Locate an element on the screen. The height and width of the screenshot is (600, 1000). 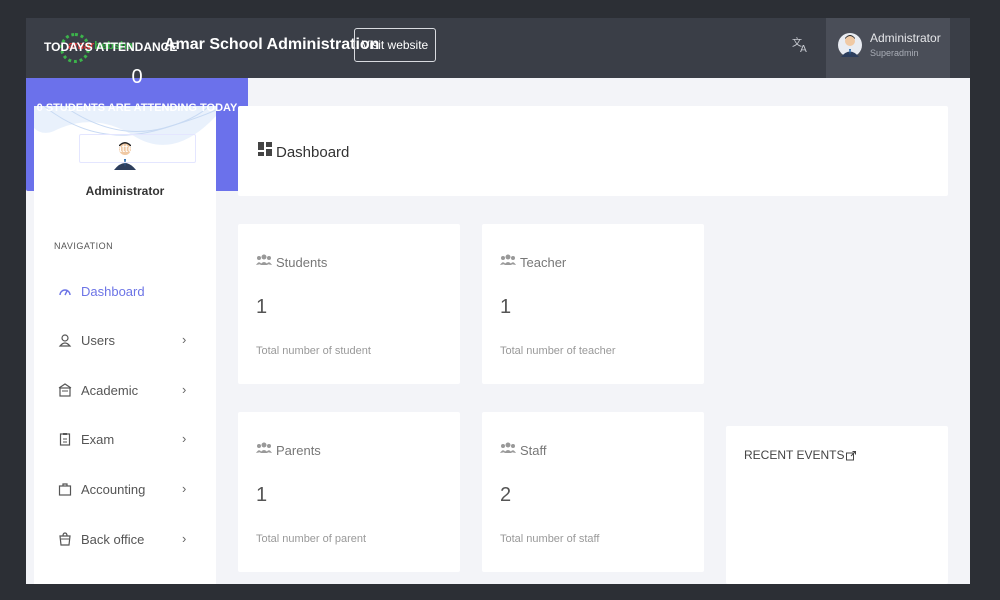
dashboard-grid-icon is located at coordinates (265, 149).